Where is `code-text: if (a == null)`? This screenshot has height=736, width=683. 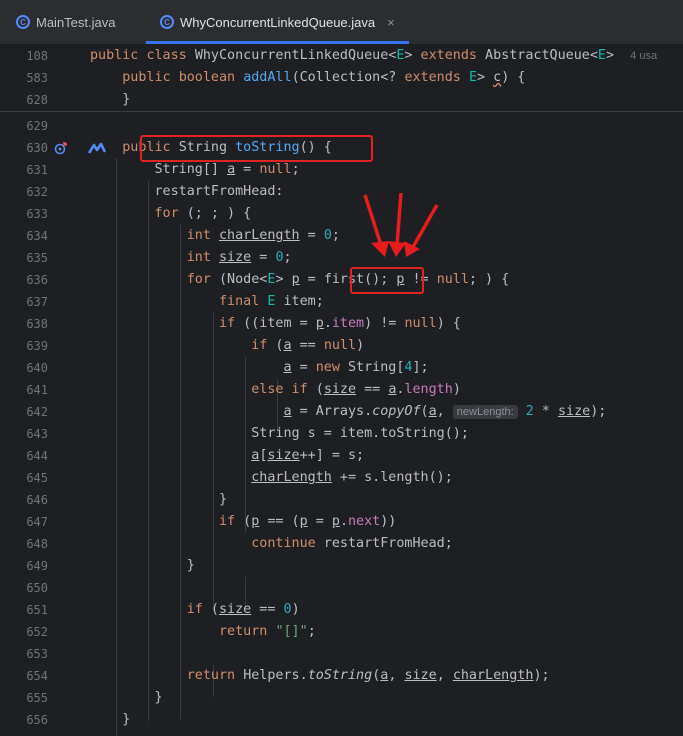 code-text: if (a == null) is located at coordinates (227, 346).